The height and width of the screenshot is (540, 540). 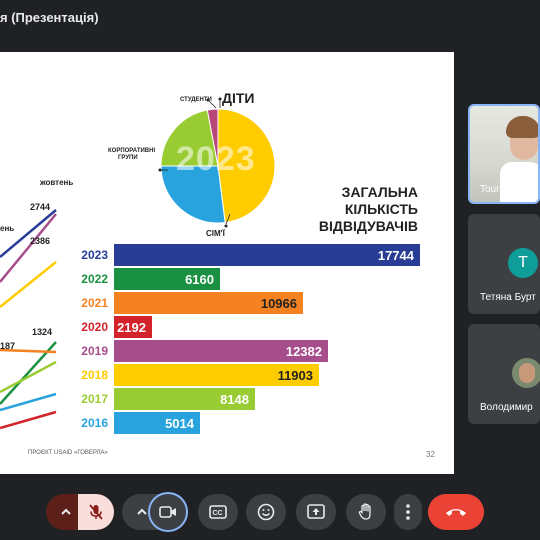 I want to click on end-call-icon, so click(x=456, y=512).